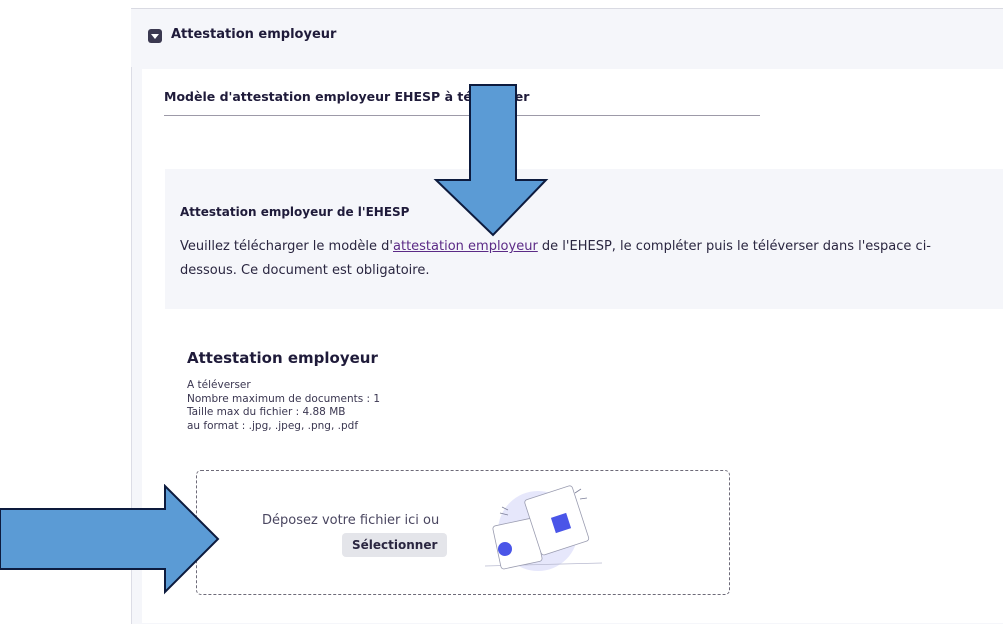 The image size is (1003, 624). Describe the element at coordinates (567, 38) in the screenshot. I see `section-header: Attestation employeur` at that location.